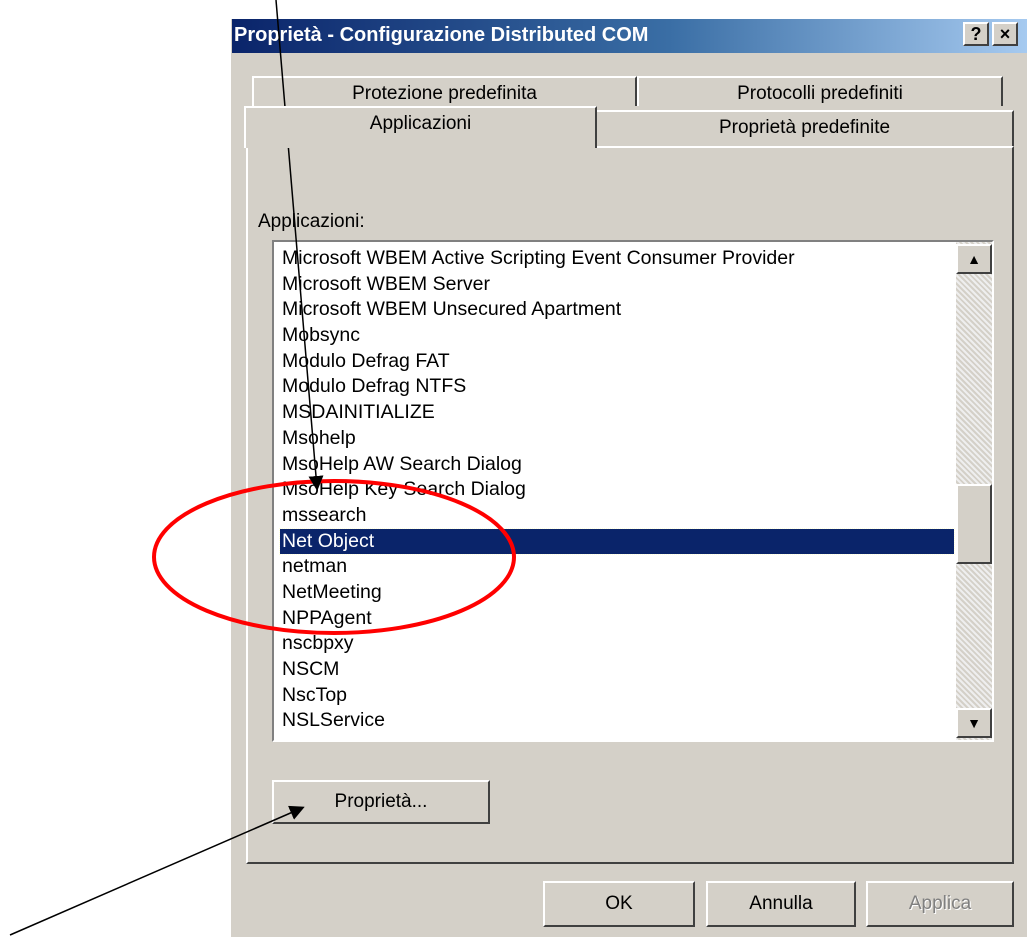  What do you see at coordinates (976, 34) in the screenshot?
I see `help-button: ?` at bounding box center [976, 34].